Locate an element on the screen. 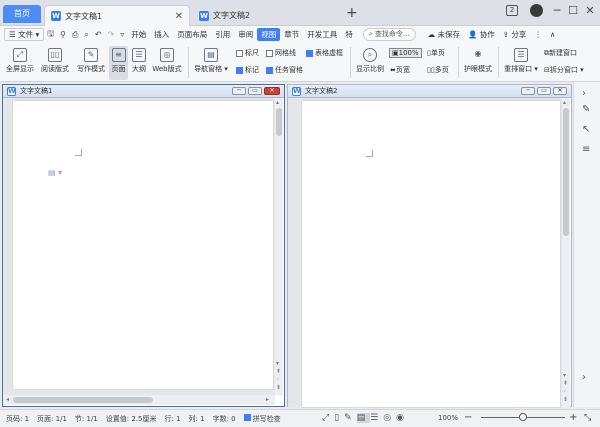 The image size is (600, 427). zoom-100-button: ▣ 100% is located at coordinates (405, 53).